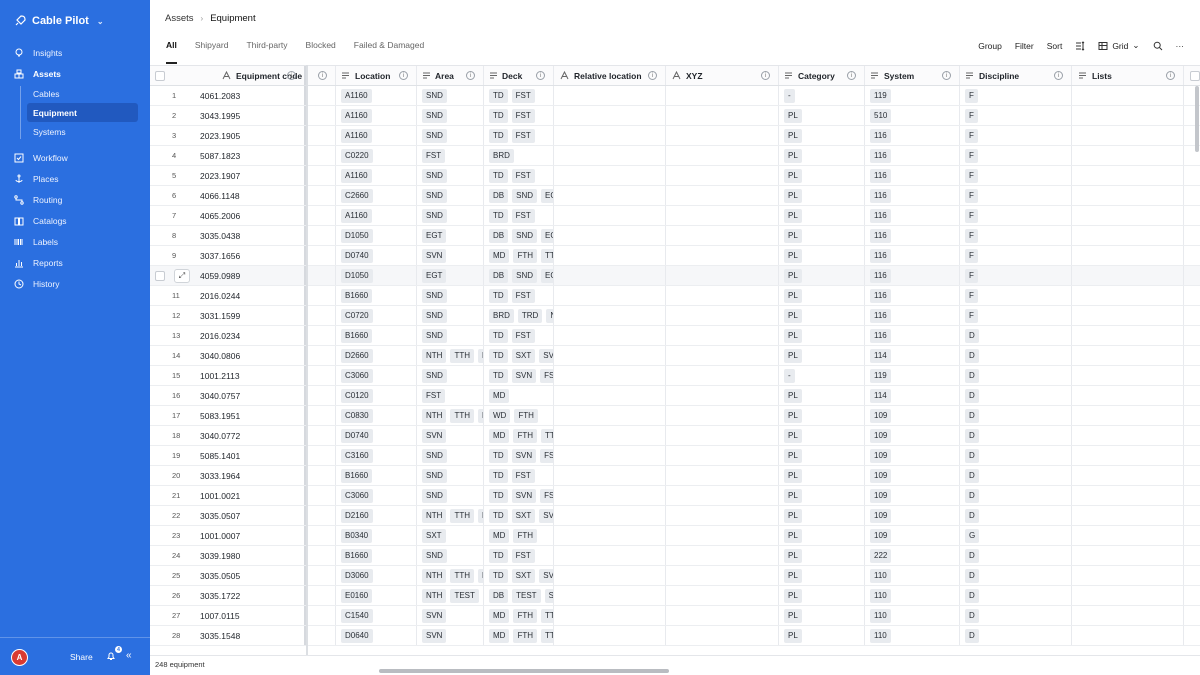 Image resolution: width=1200 pixels, height=675 pixels. Describe the element at coordinates (450, 255) in the screenshot. I see `area-cell: SVN` at that location.